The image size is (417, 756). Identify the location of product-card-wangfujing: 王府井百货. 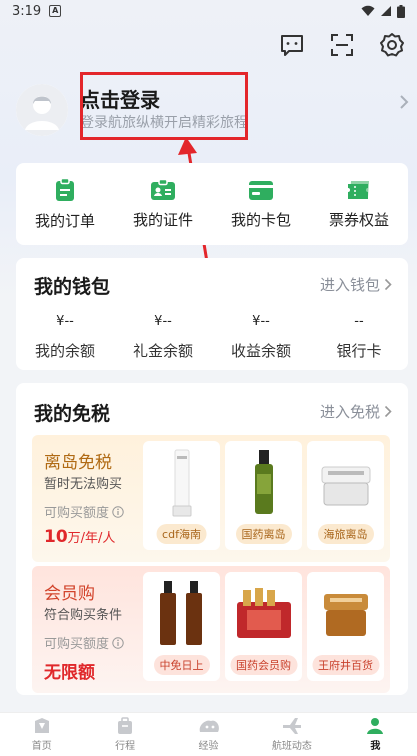
(345, 626).